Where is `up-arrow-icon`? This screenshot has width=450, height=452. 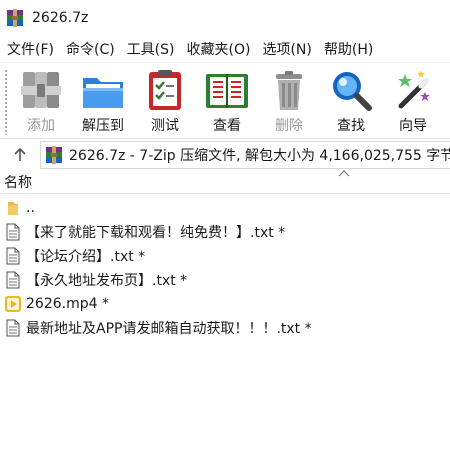 up-arrow-icon is located at coordinates (20, 154).